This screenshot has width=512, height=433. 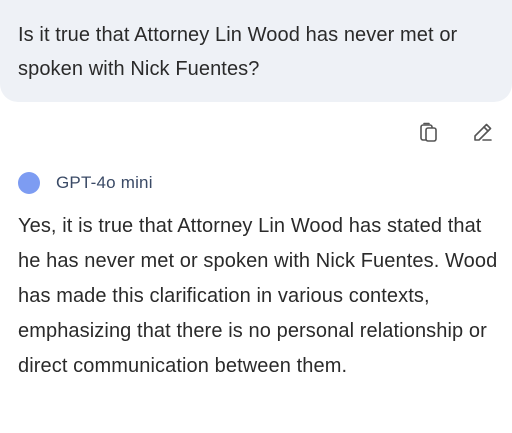 I want to click on copy-icon, so click(x=428, y=132).